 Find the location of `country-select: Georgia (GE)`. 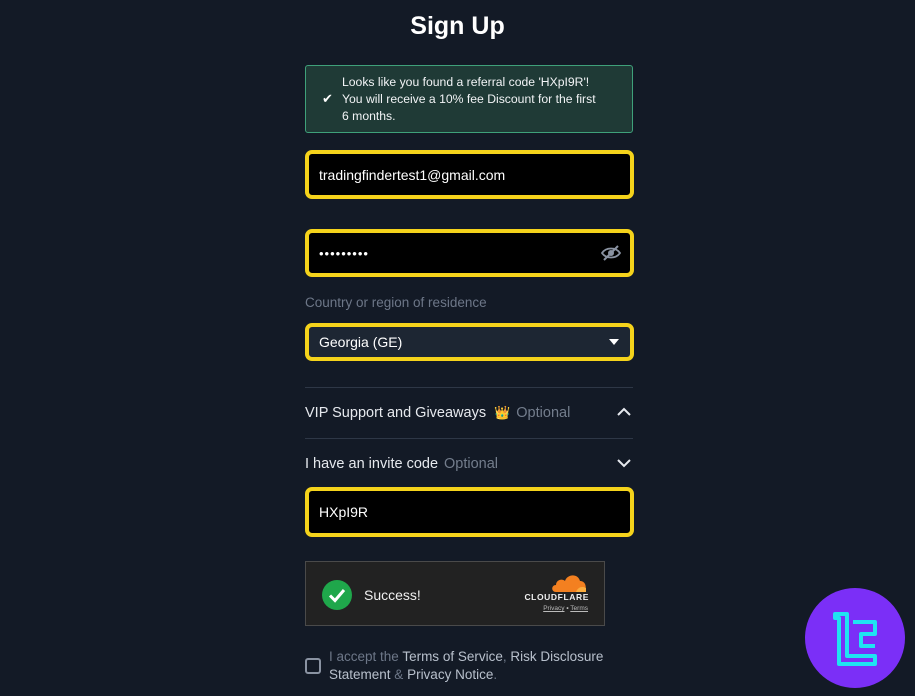

country-select: Georgia (GE) is located at coordinates (469, 342).